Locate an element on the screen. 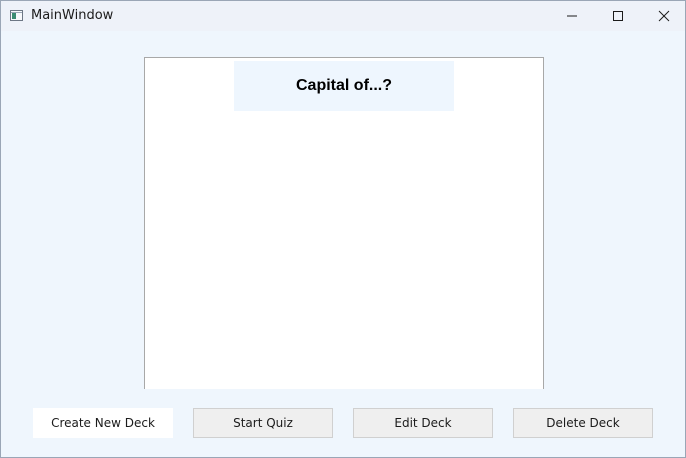  delete-deck-button: Delete Deck is located at coordinates (583, 423).